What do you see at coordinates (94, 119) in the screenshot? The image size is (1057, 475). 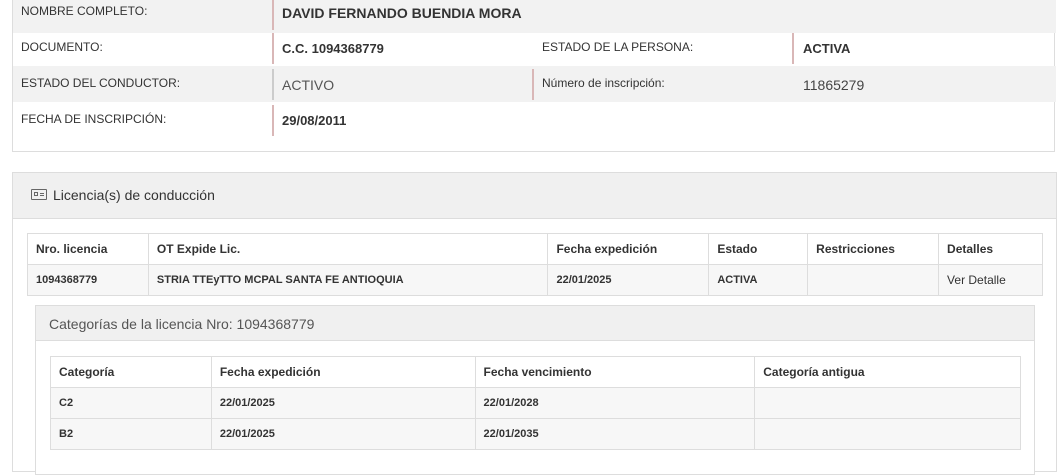 I see `fecha-inscripcion-label: FECHA DE INSCRIPCIÓN:` at bounding box center [94, 119].